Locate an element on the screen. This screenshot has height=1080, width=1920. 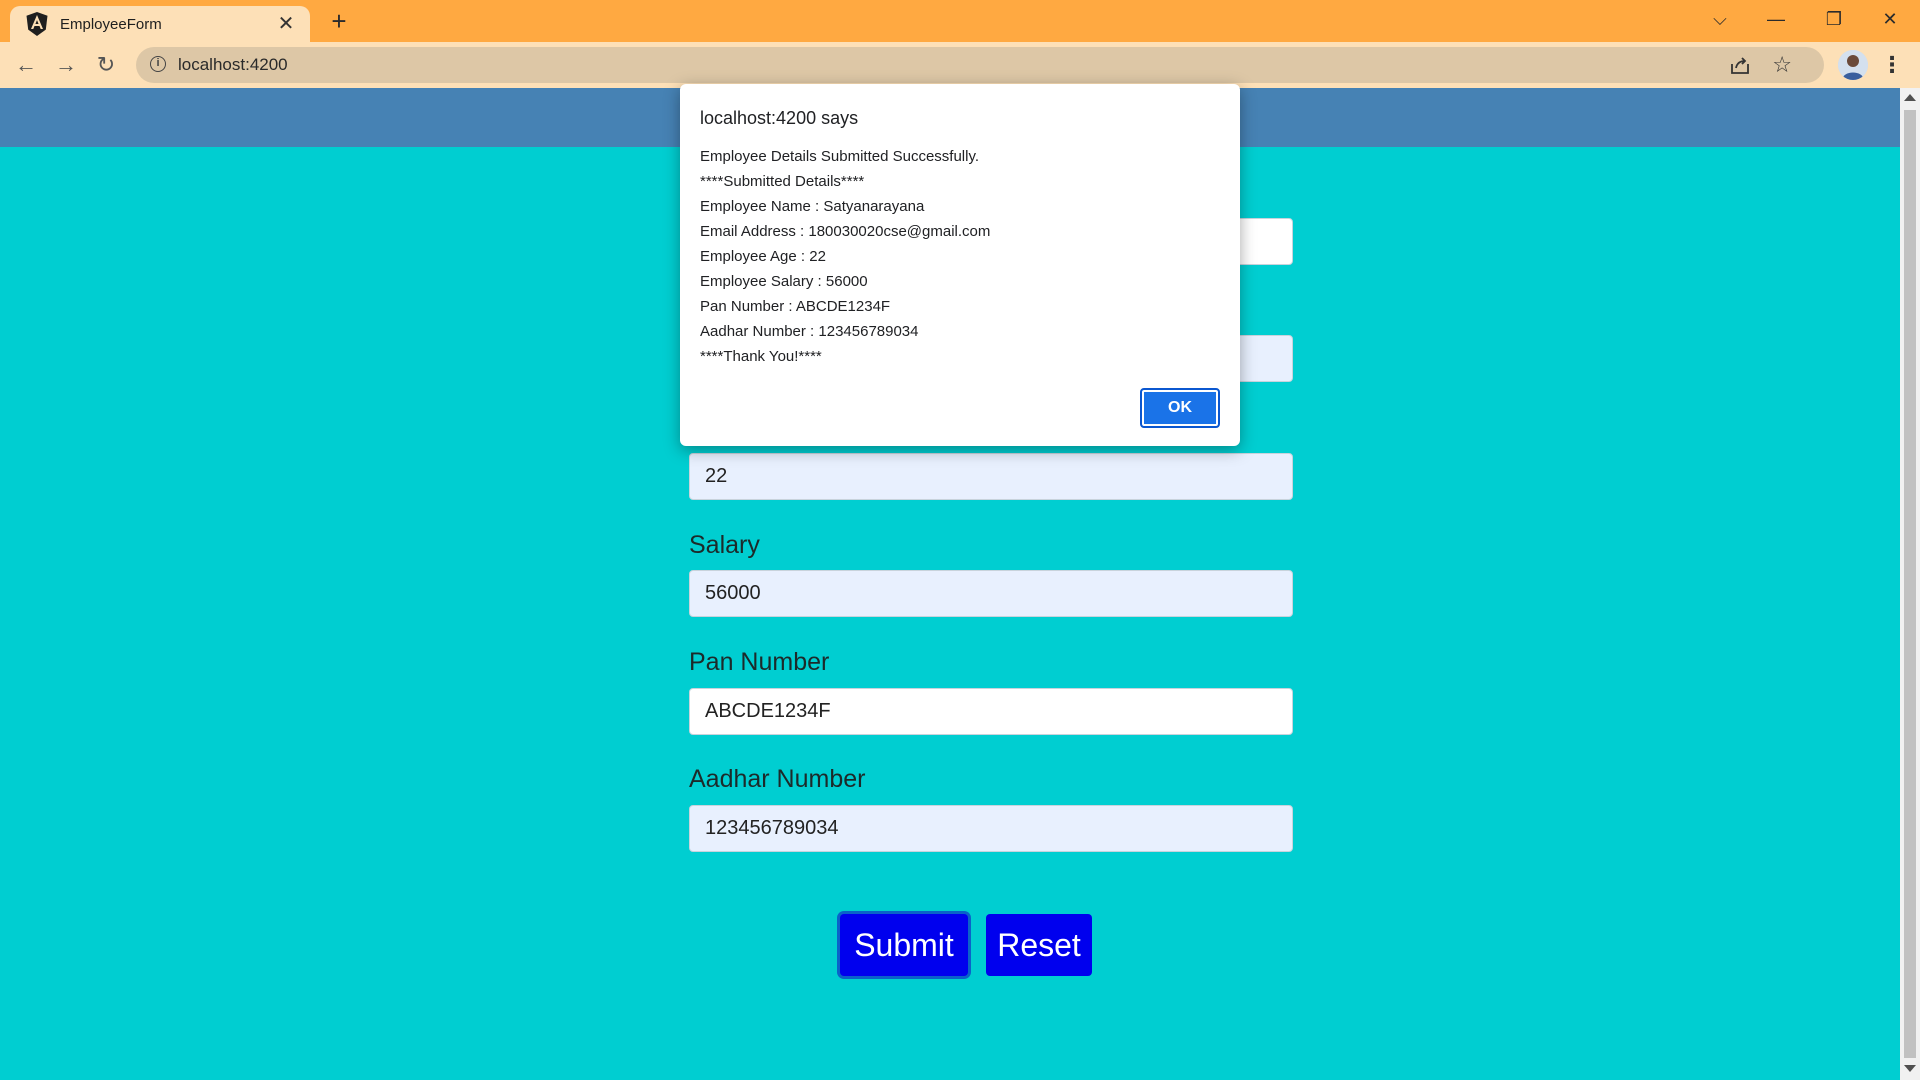
url-text: localhost:4200 is located at coordinates (233, 65).